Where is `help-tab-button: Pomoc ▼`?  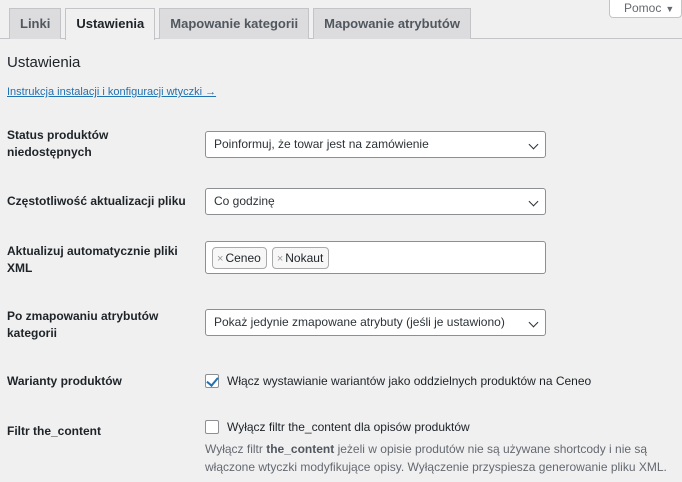
help-tab-button: Pomoc ▼ is located at coordinates (645, 9).